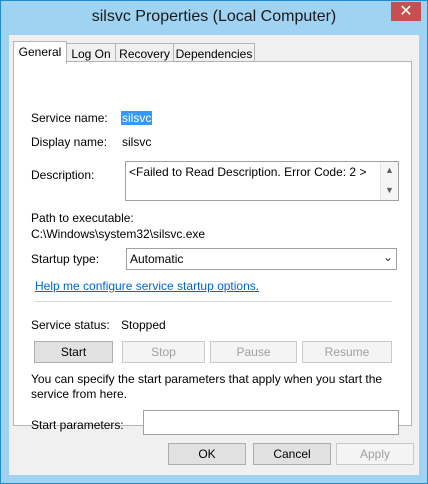  I want to click on service-name-label: Service name:, so click(69, 118).